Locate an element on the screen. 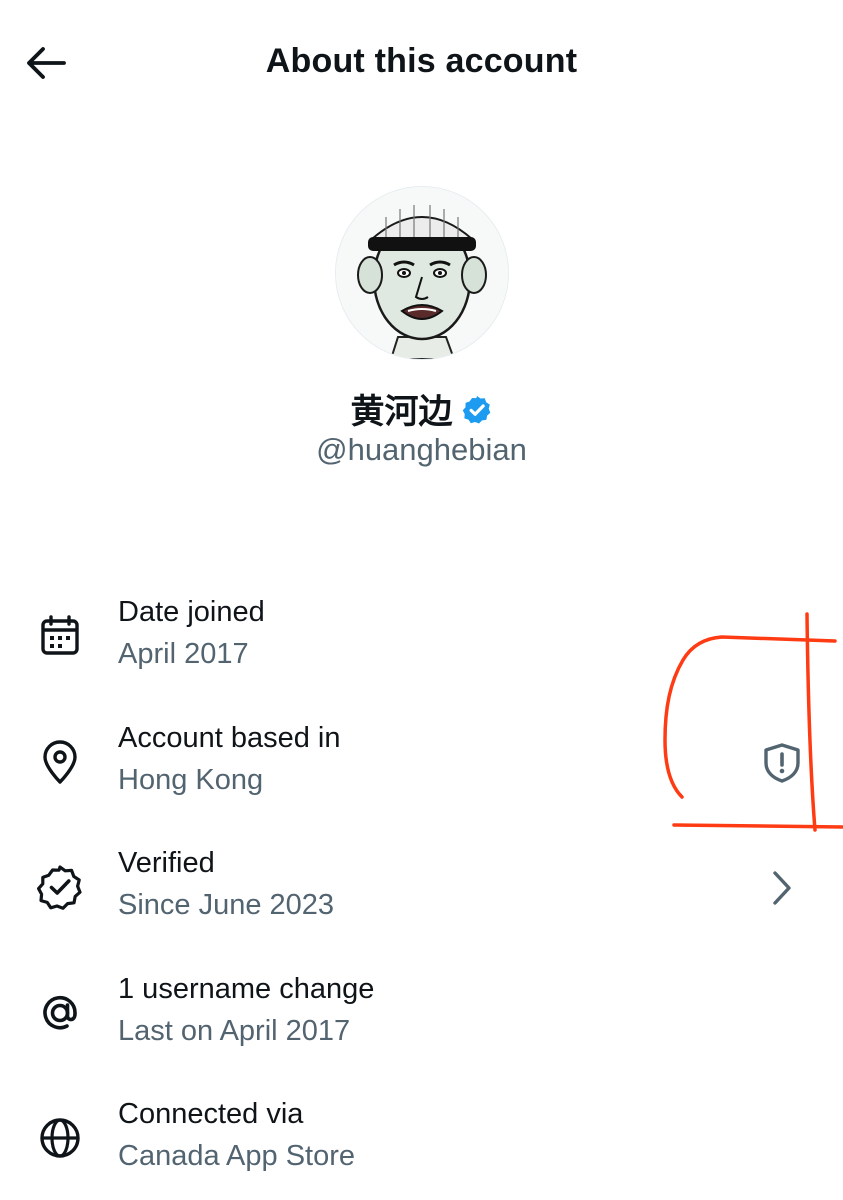 Image resolution: width=843 pixels, height=1200 pixels. verified-details-chevron is located at coordinates (782, 888).